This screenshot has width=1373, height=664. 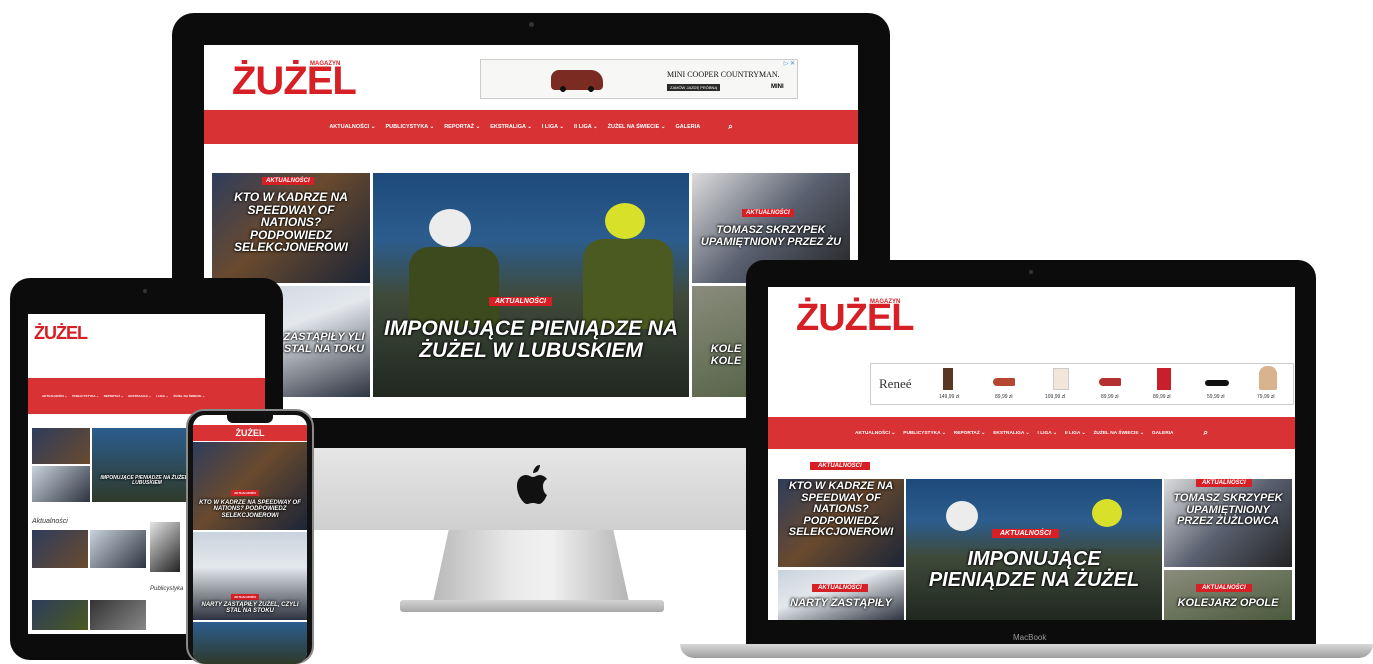 I want to click on imac-foot, so click(x=532, y=606).